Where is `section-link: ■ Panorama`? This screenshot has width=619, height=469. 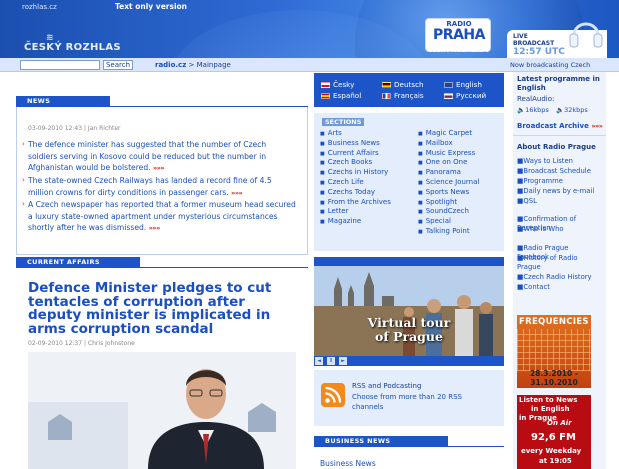 section-link: ■ Panorama is located at coordinates (439, 172).